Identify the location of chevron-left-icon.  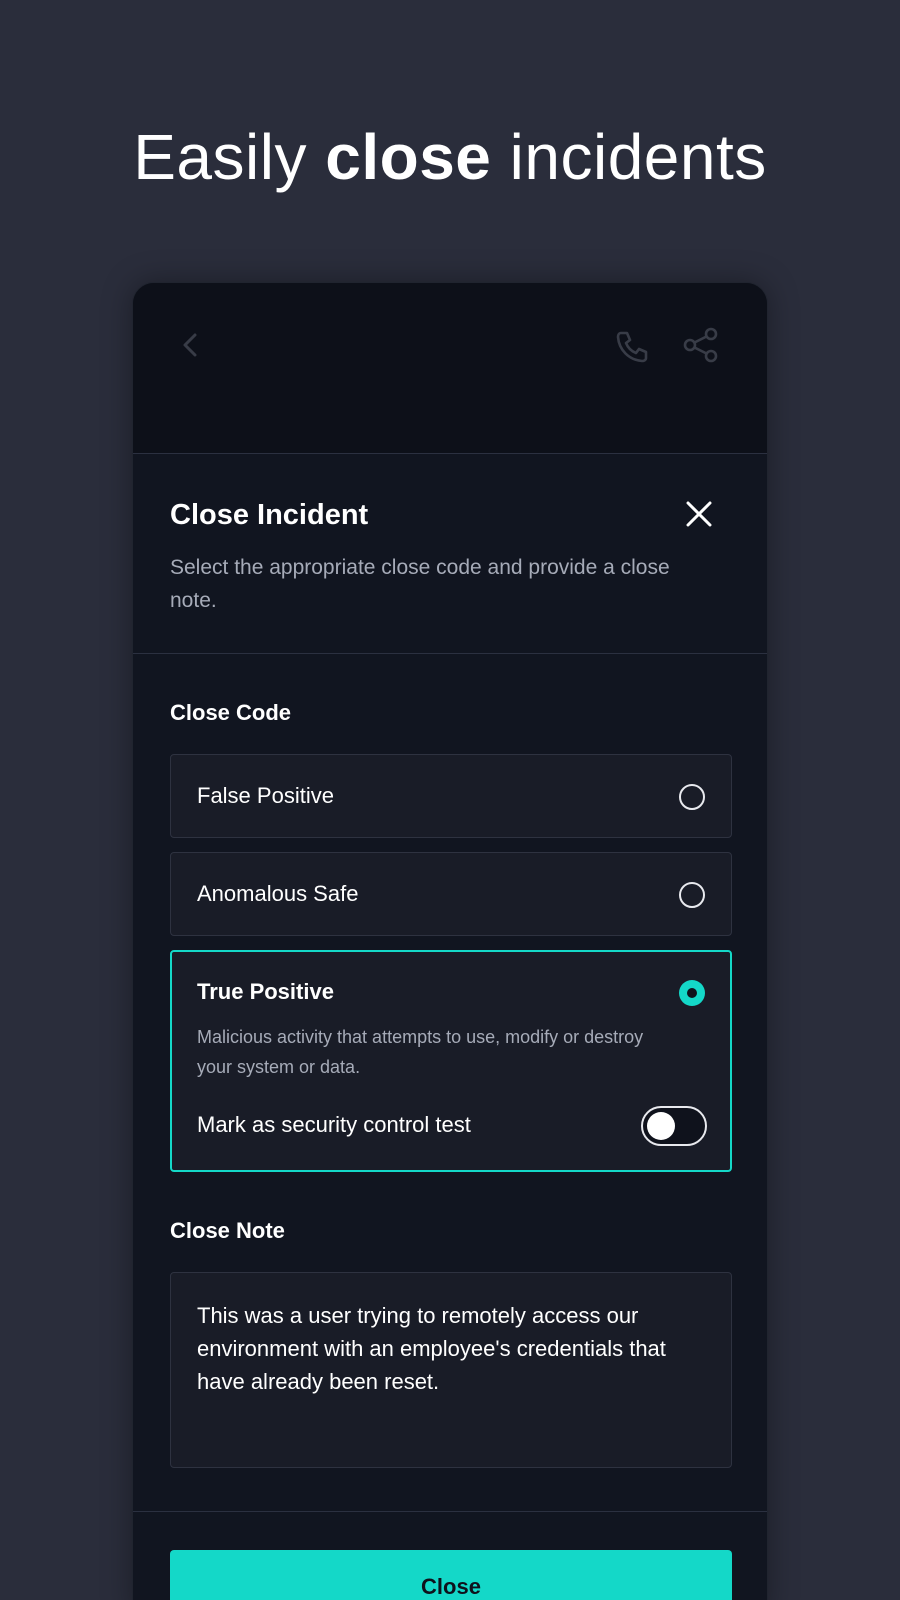
(191, 345).